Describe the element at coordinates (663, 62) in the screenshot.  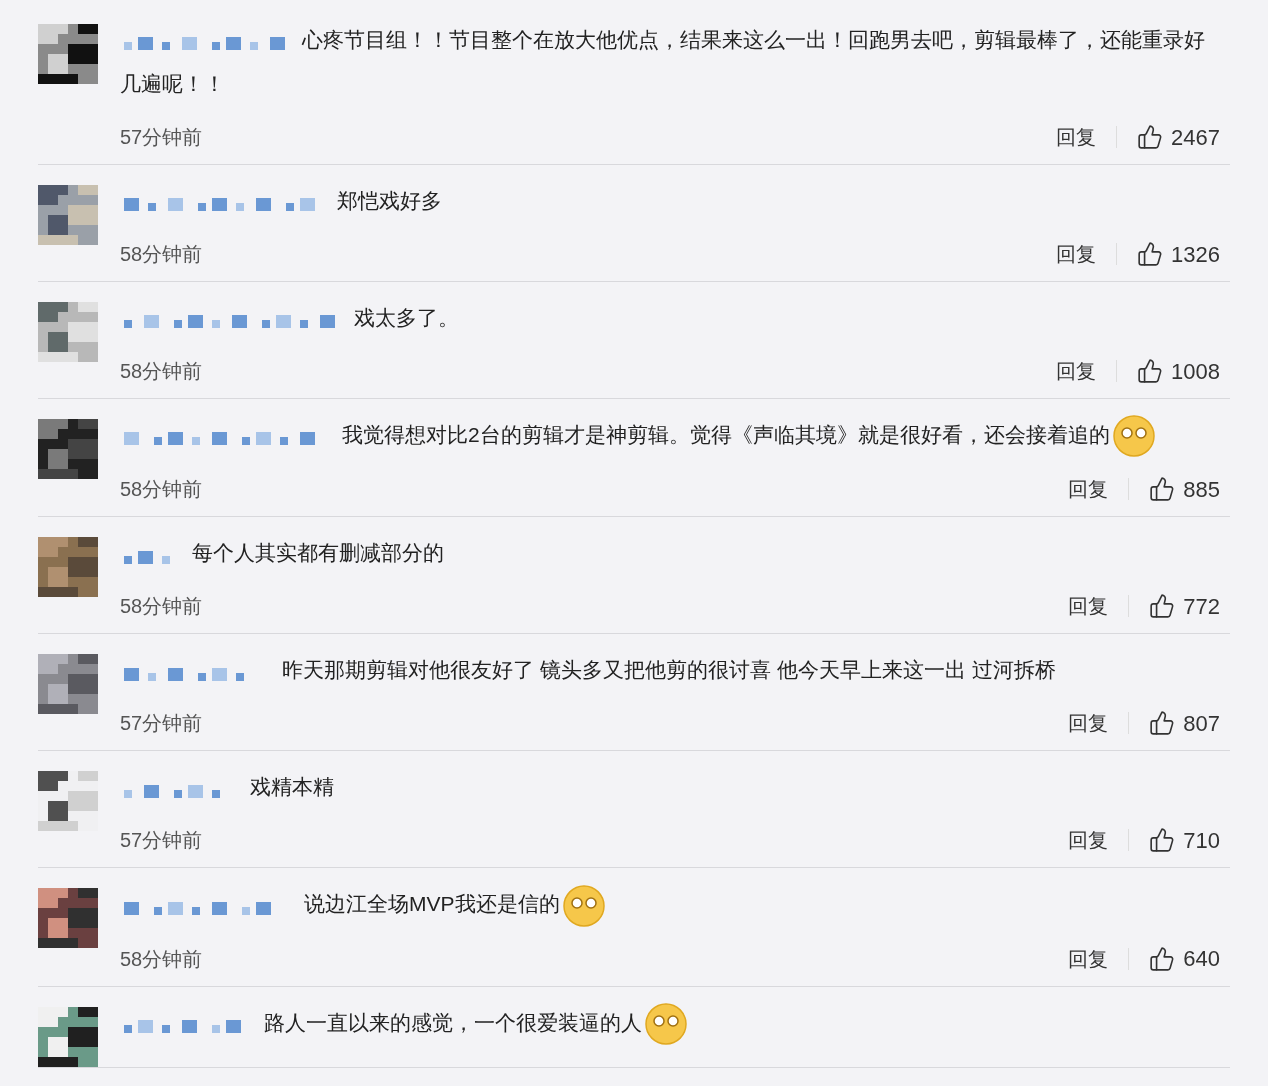
I see `comment-text: 心疼节目组！！节目整个在放大他优点，结果来这么一出！回跑男去吧，剪辑最棒了，还能重录好几遍呢！！` at that location.